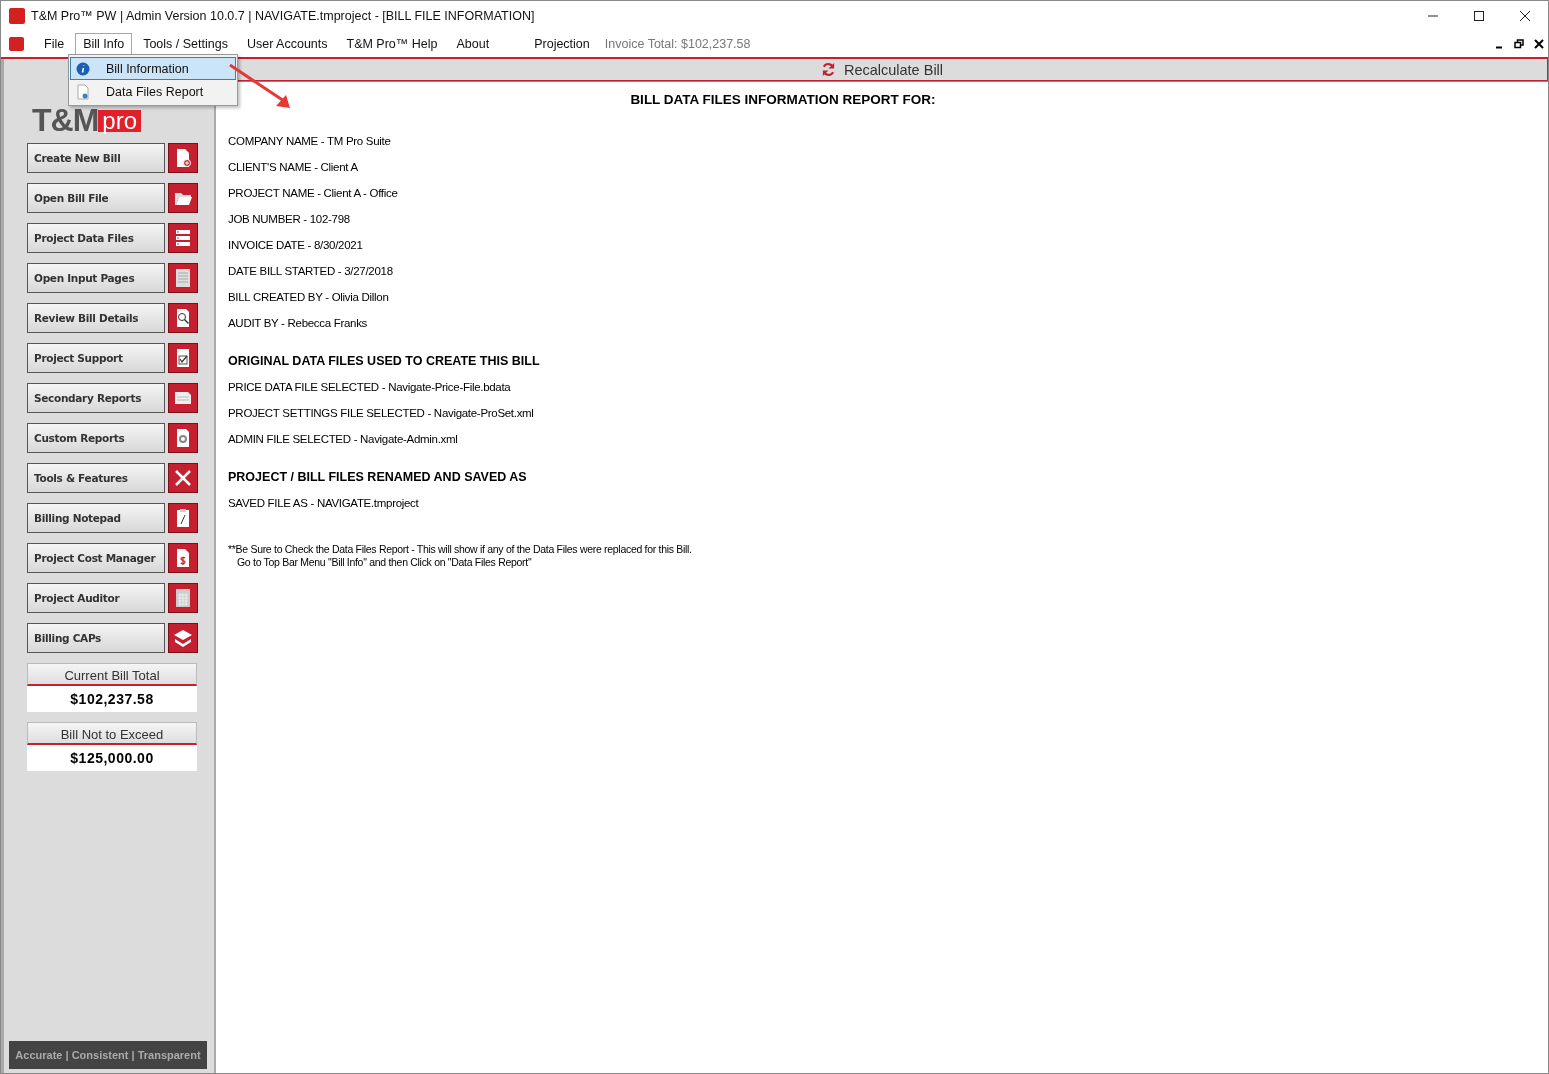  Describe the element at coordinates (185, 44) in the screenshot. I see `menu-item: Tools / Settings` at that location.